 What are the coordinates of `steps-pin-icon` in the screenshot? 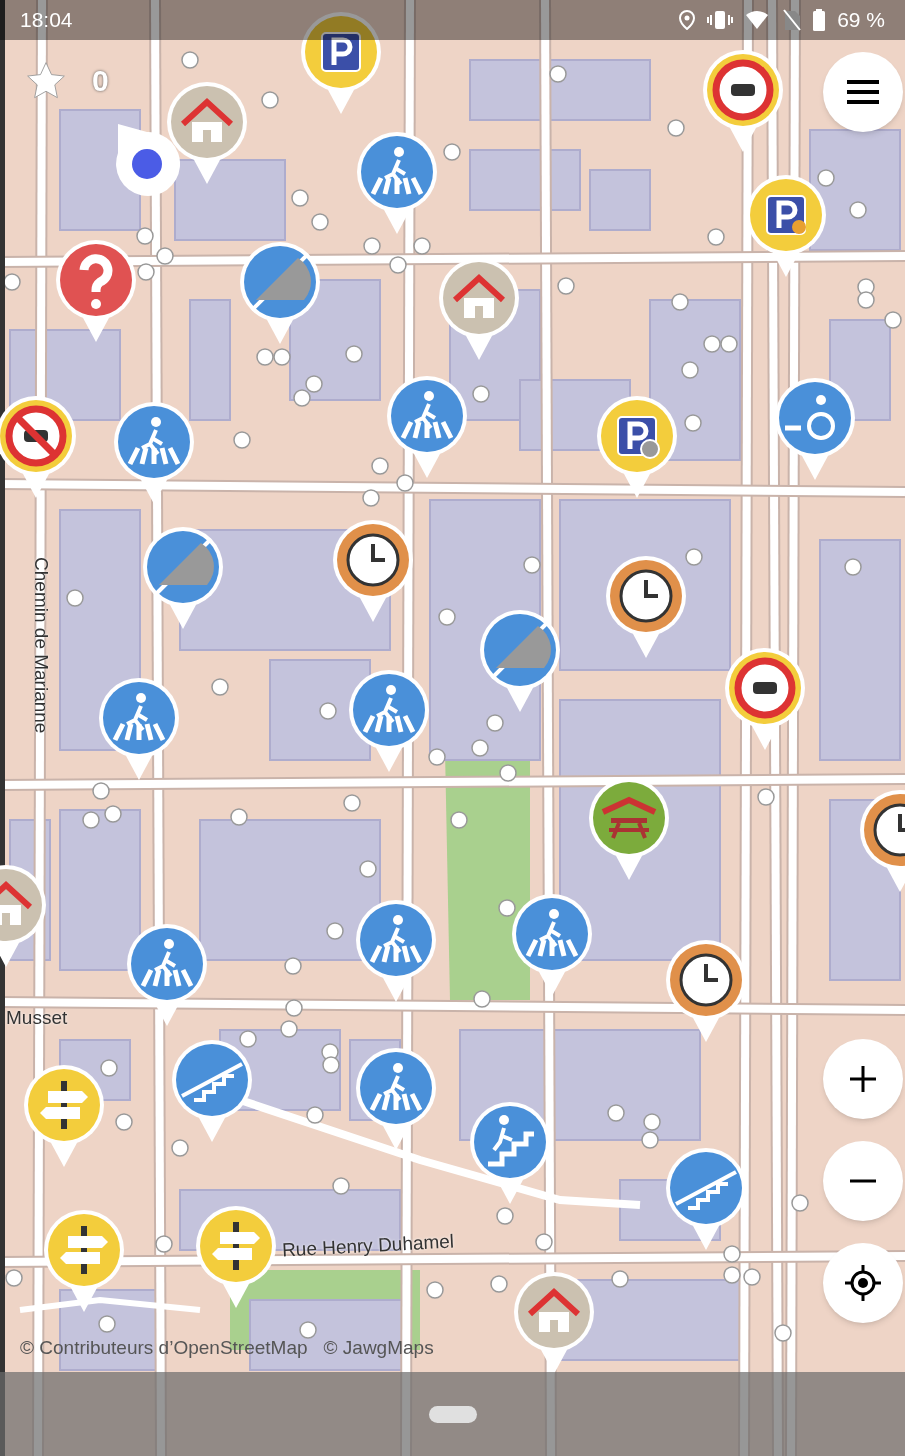 It's located at (212, 1091).